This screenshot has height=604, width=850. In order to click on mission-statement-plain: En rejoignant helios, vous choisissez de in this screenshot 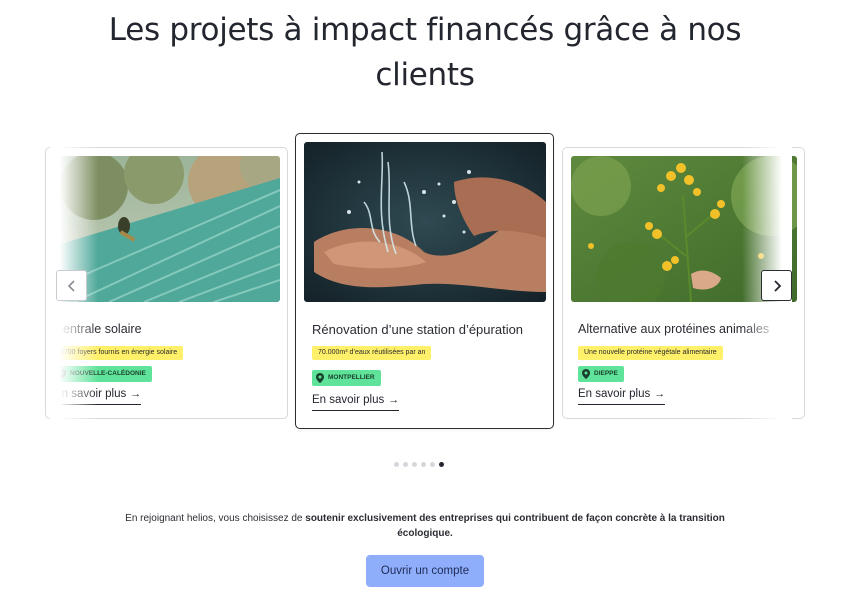, I will do `click(215, 518)`.